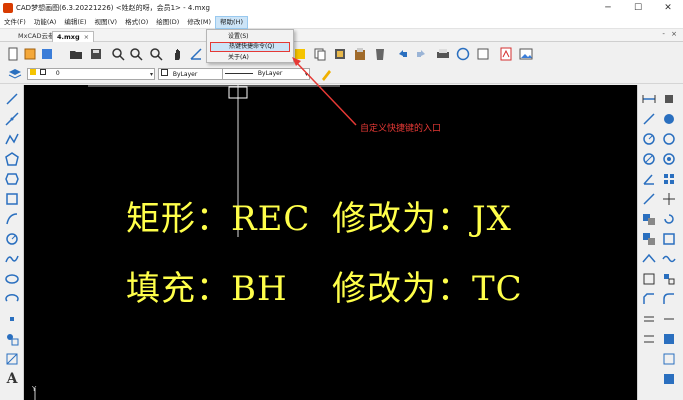 Image resolution: width=683 pixels, height=400 pixels. What do you see at coordinates (156, 54) in the screenshot?
I see `zoom-previous-icon` at bounding box center [156, 54].